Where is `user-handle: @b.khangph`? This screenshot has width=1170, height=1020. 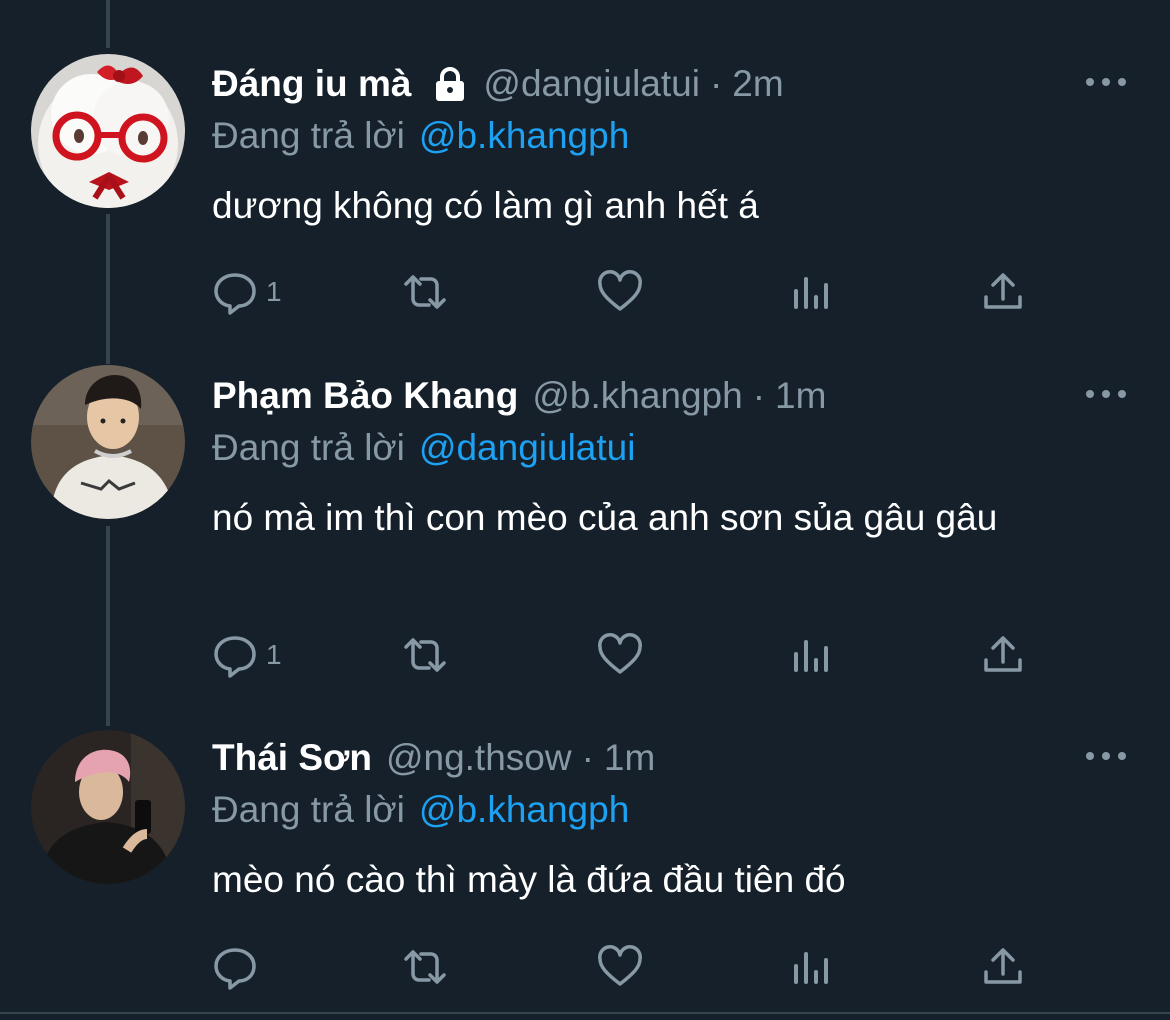 user-handle: @b.khangph is located at coordinates (637, 396).